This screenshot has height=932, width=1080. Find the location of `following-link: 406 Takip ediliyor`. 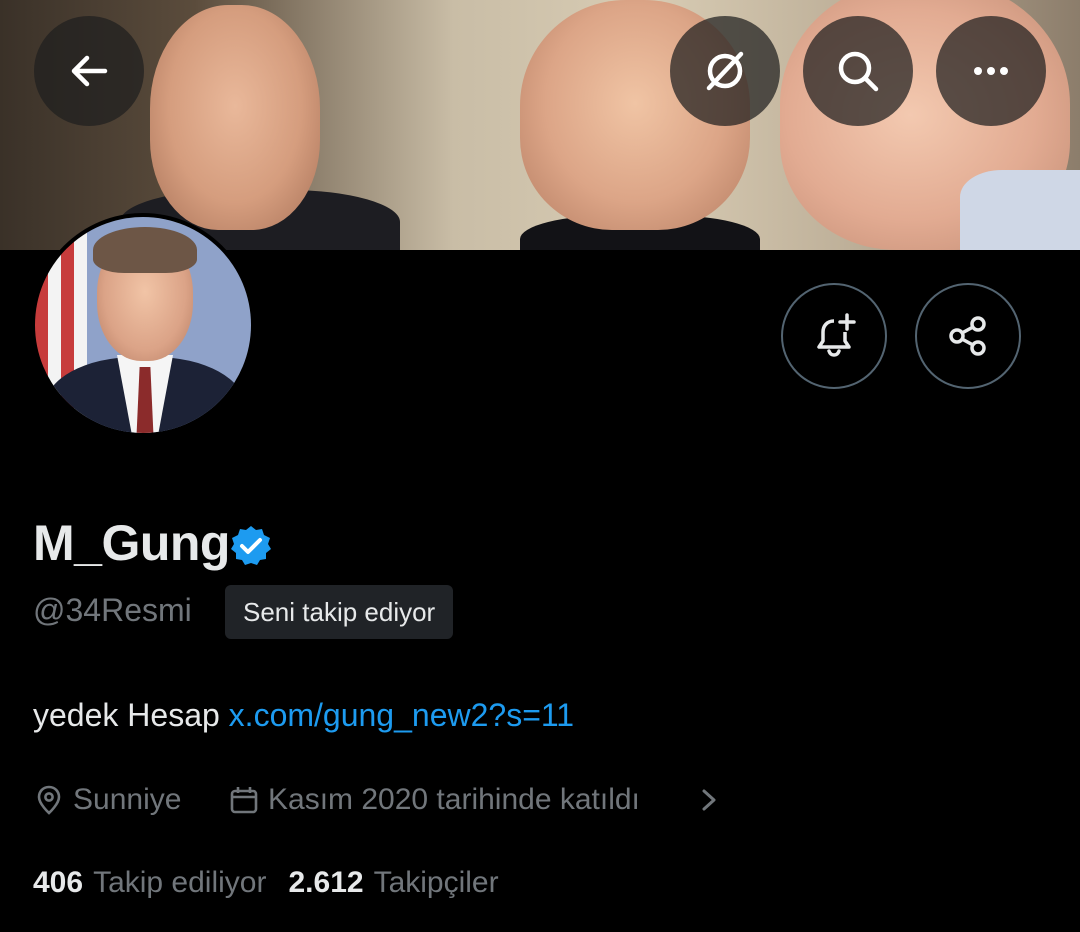

following-link: 406 Takip ediliyor is located at coordinates (149, 883).